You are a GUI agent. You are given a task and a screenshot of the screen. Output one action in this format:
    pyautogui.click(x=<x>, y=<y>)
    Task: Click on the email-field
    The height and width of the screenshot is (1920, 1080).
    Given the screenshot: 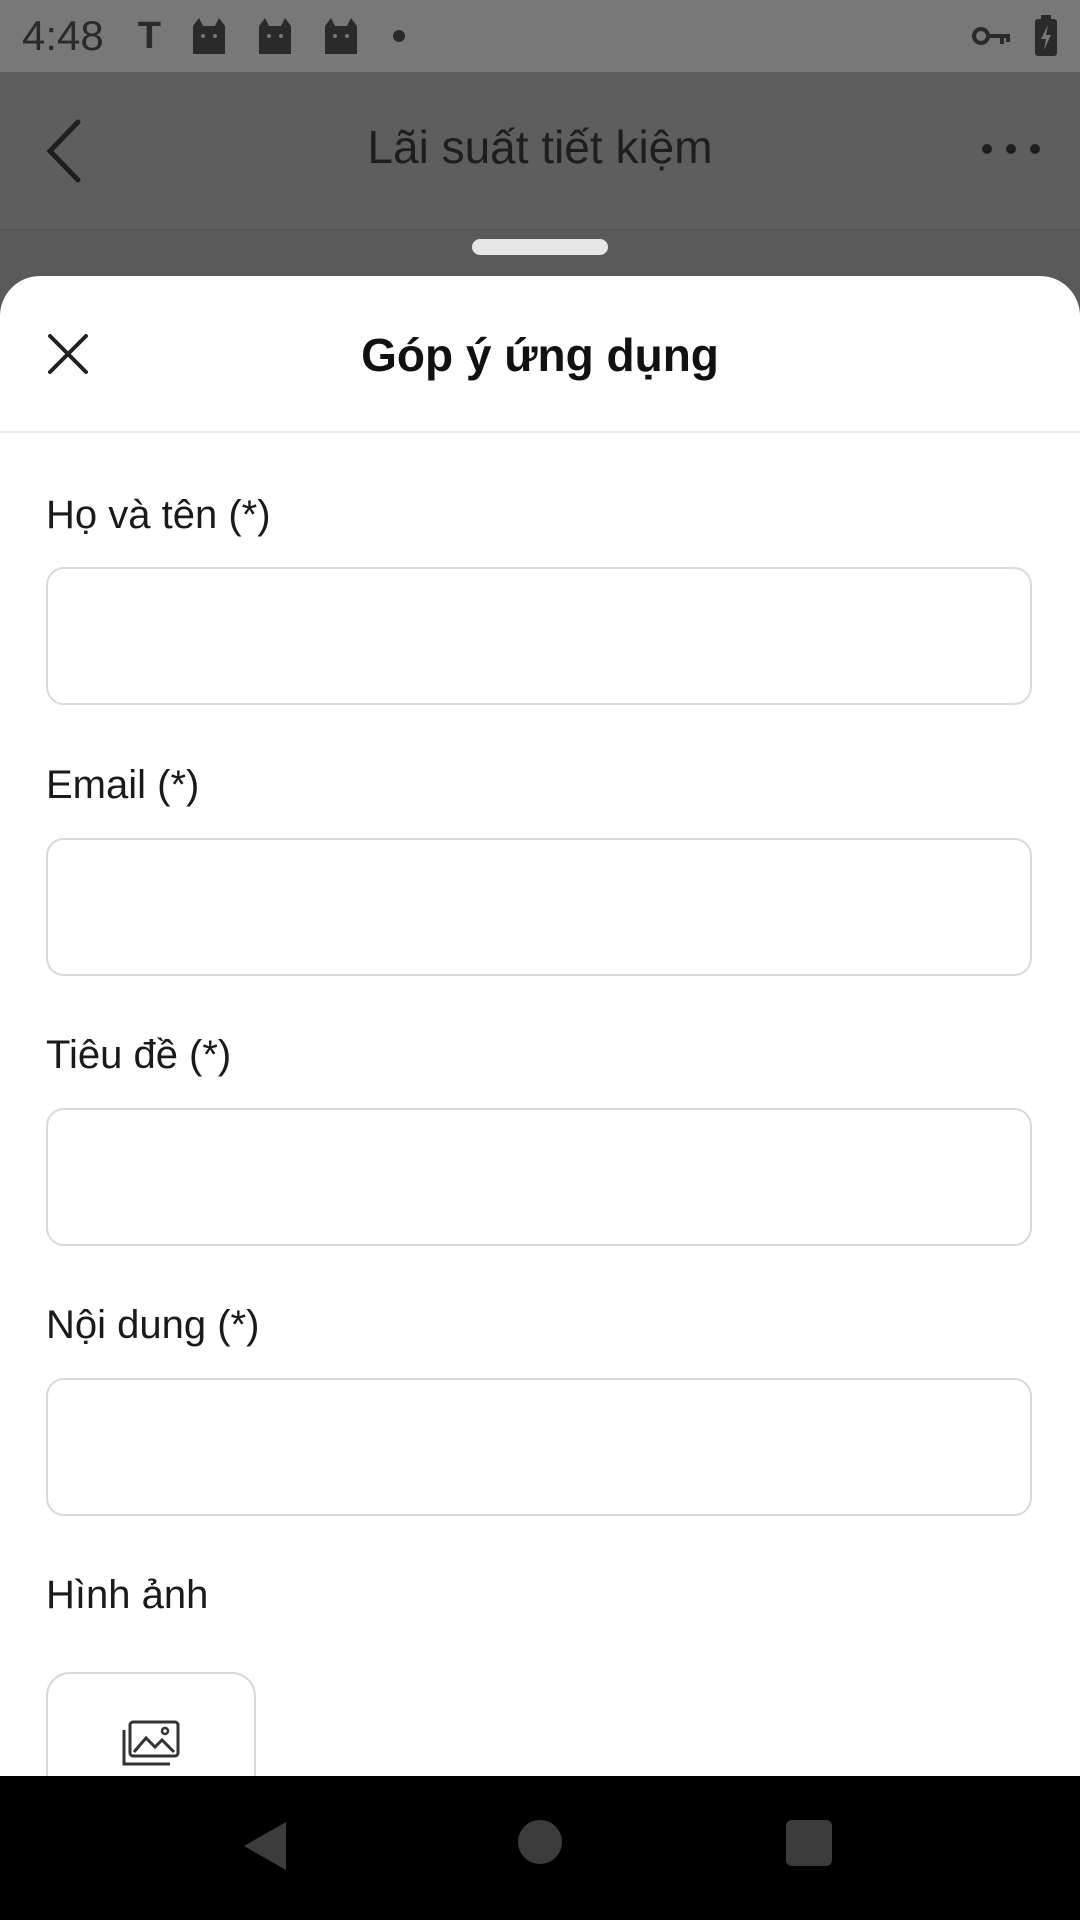 What is the action you would take?
    pyautogui.click(x=539, y=907)
    